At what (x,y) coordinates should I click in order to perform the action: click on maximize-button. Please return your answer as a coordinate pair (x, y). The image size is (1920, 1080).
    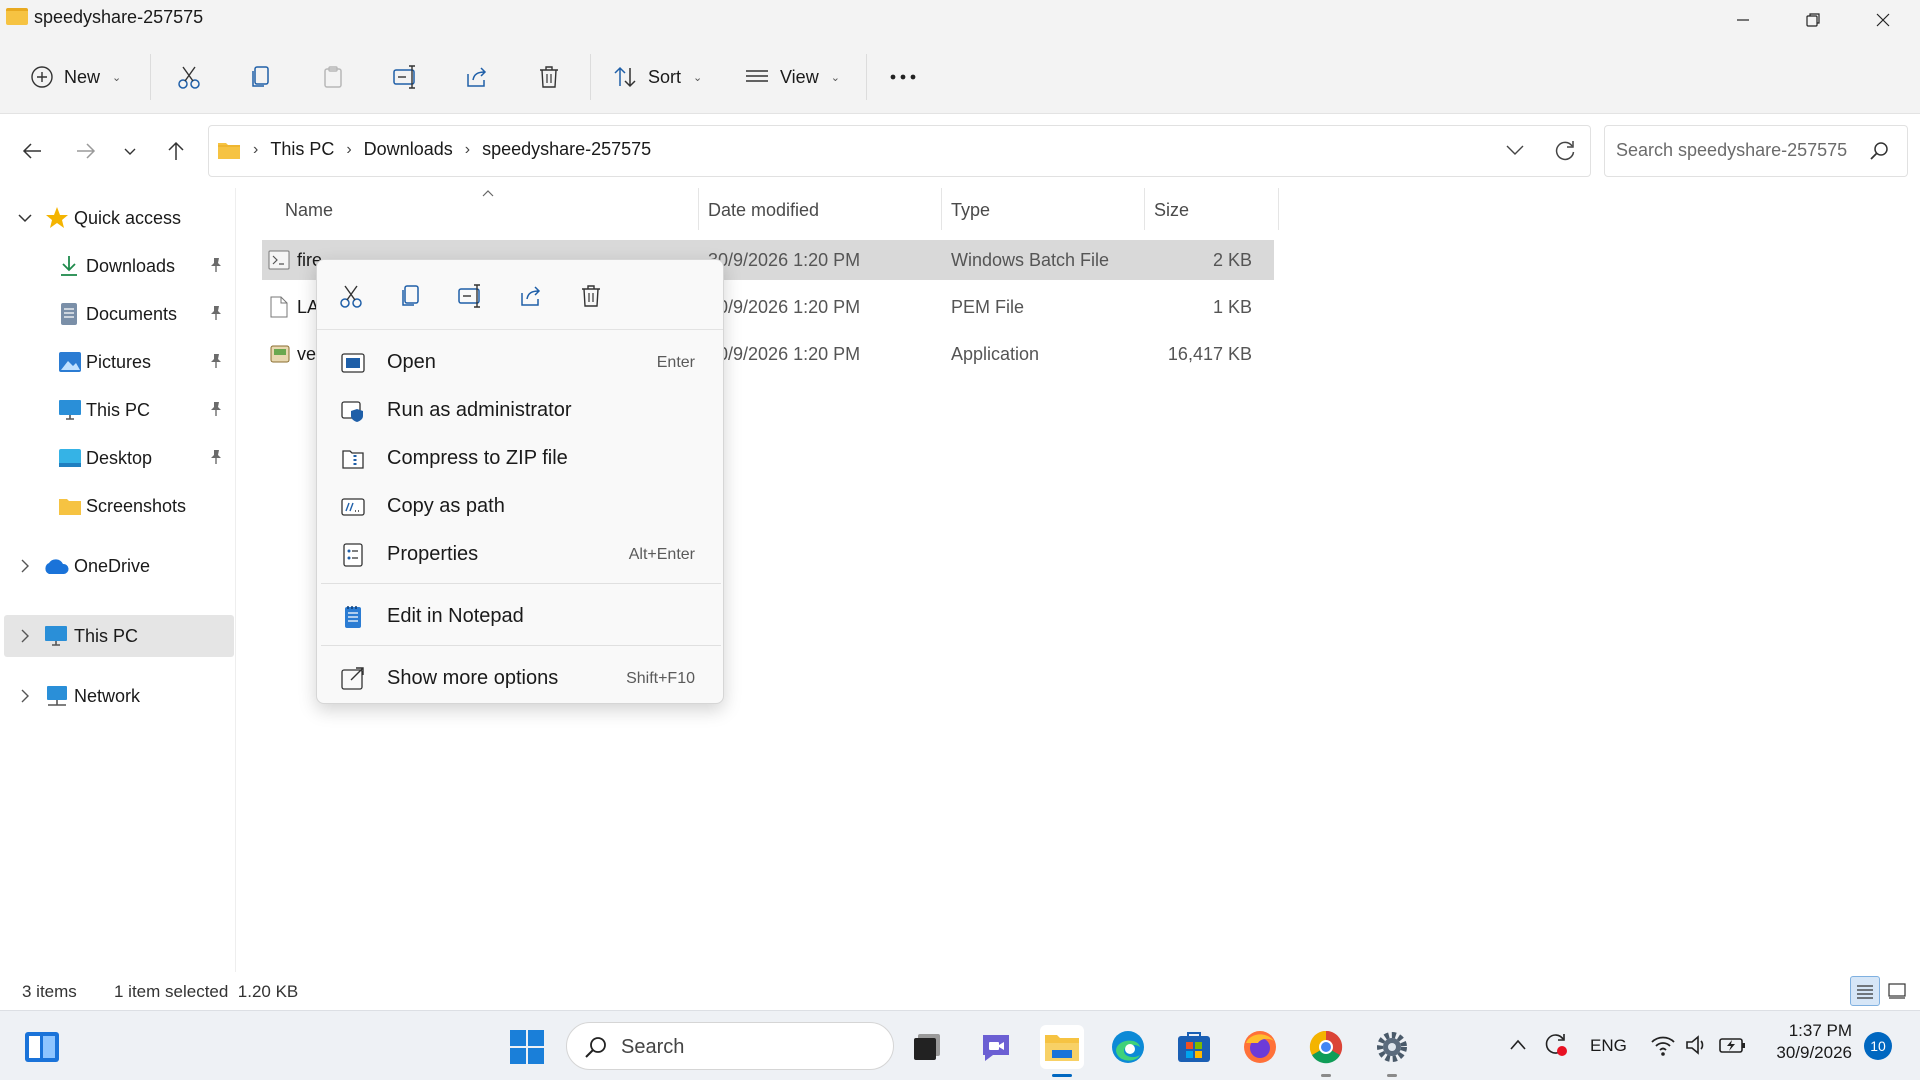
    Looking at the image, I should click on (1813, 20).